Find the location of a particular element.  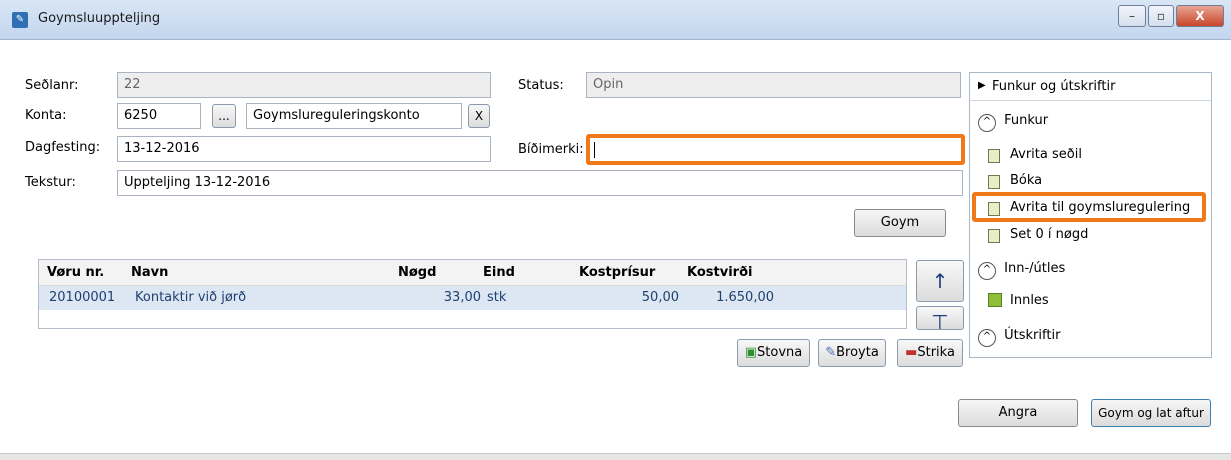

tekstur-field: Uppteljing 13-12-2016 is located at coordinates (540, 183).